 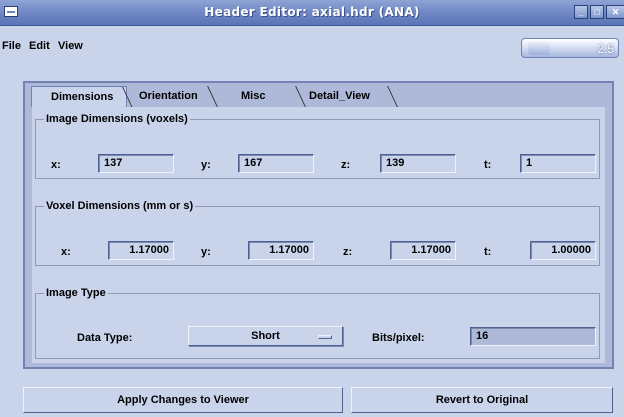 I want to click on tab-dimensions: Dimensions, so click(x=82, y=97).